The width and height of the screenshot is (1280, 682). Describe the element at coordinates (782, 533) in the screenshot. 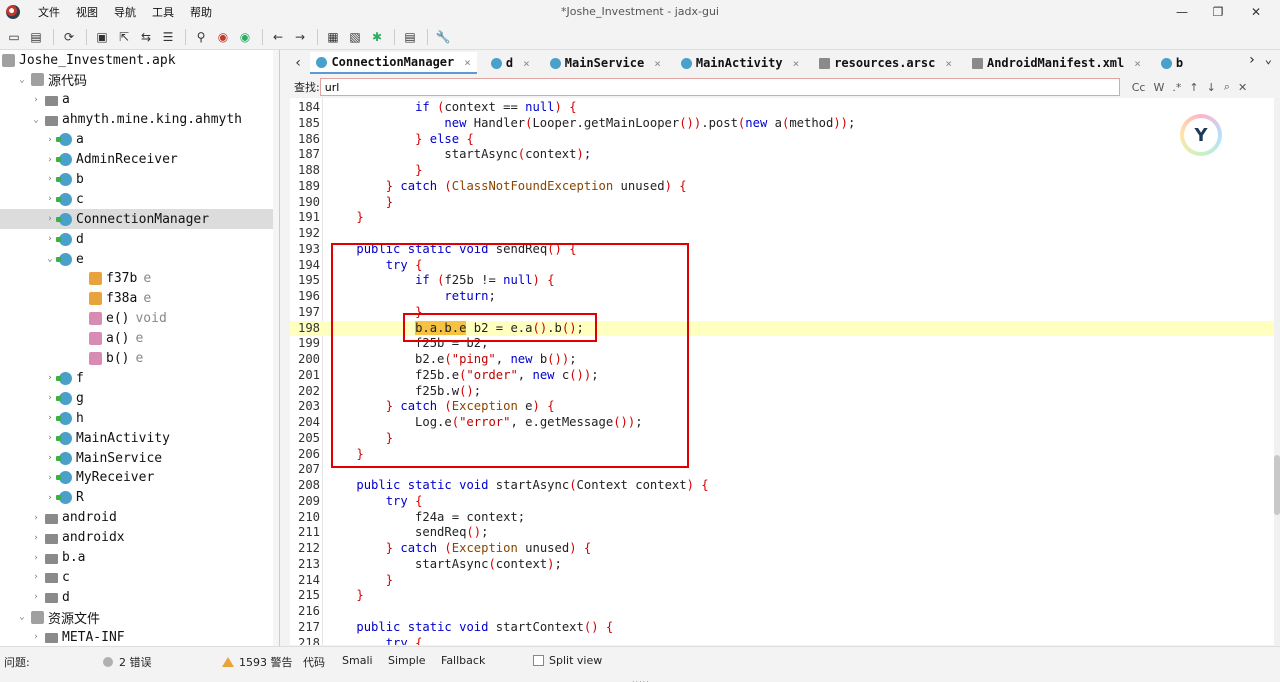

I see `code-line: 211 sendReq();` at that location.